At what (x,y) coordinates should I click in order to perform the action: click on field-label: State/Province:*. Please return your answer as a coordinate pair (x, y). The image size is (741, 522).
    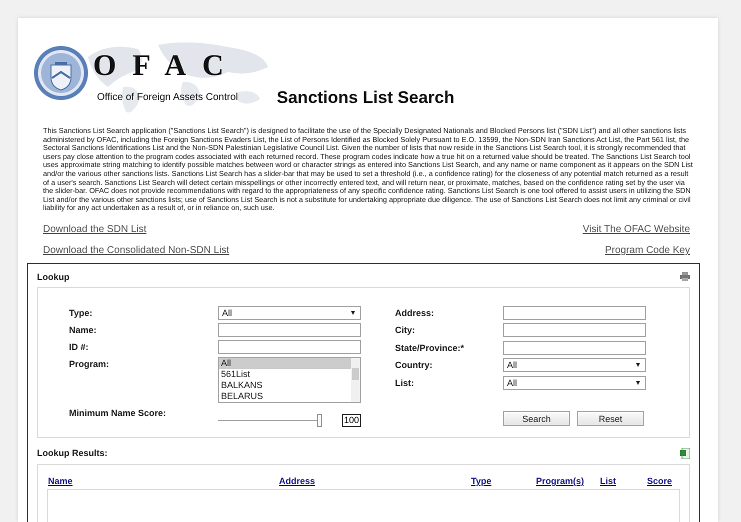
    Looking at the image, I should click on (430, 348).